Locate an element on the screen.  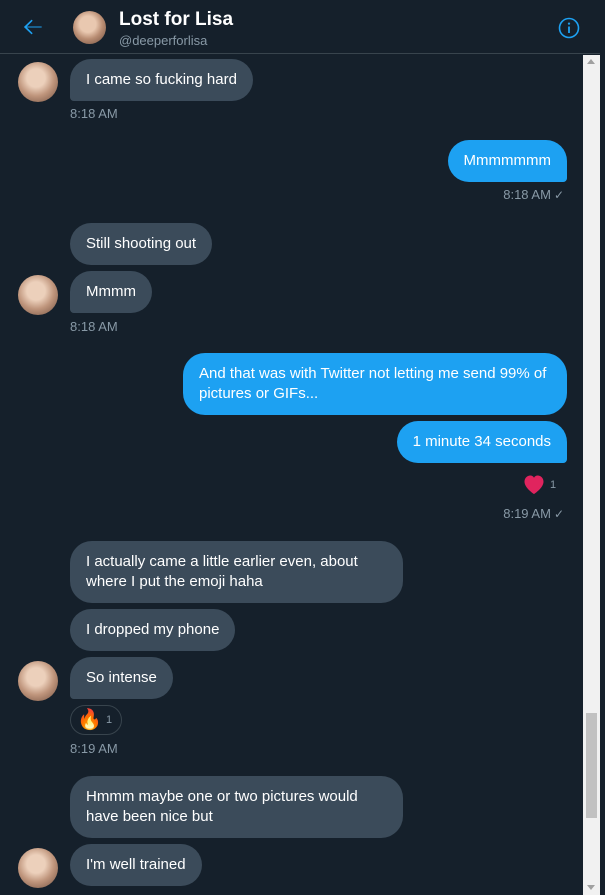
message-bubble-incoming: So intense is located at coordinates (121, 678).